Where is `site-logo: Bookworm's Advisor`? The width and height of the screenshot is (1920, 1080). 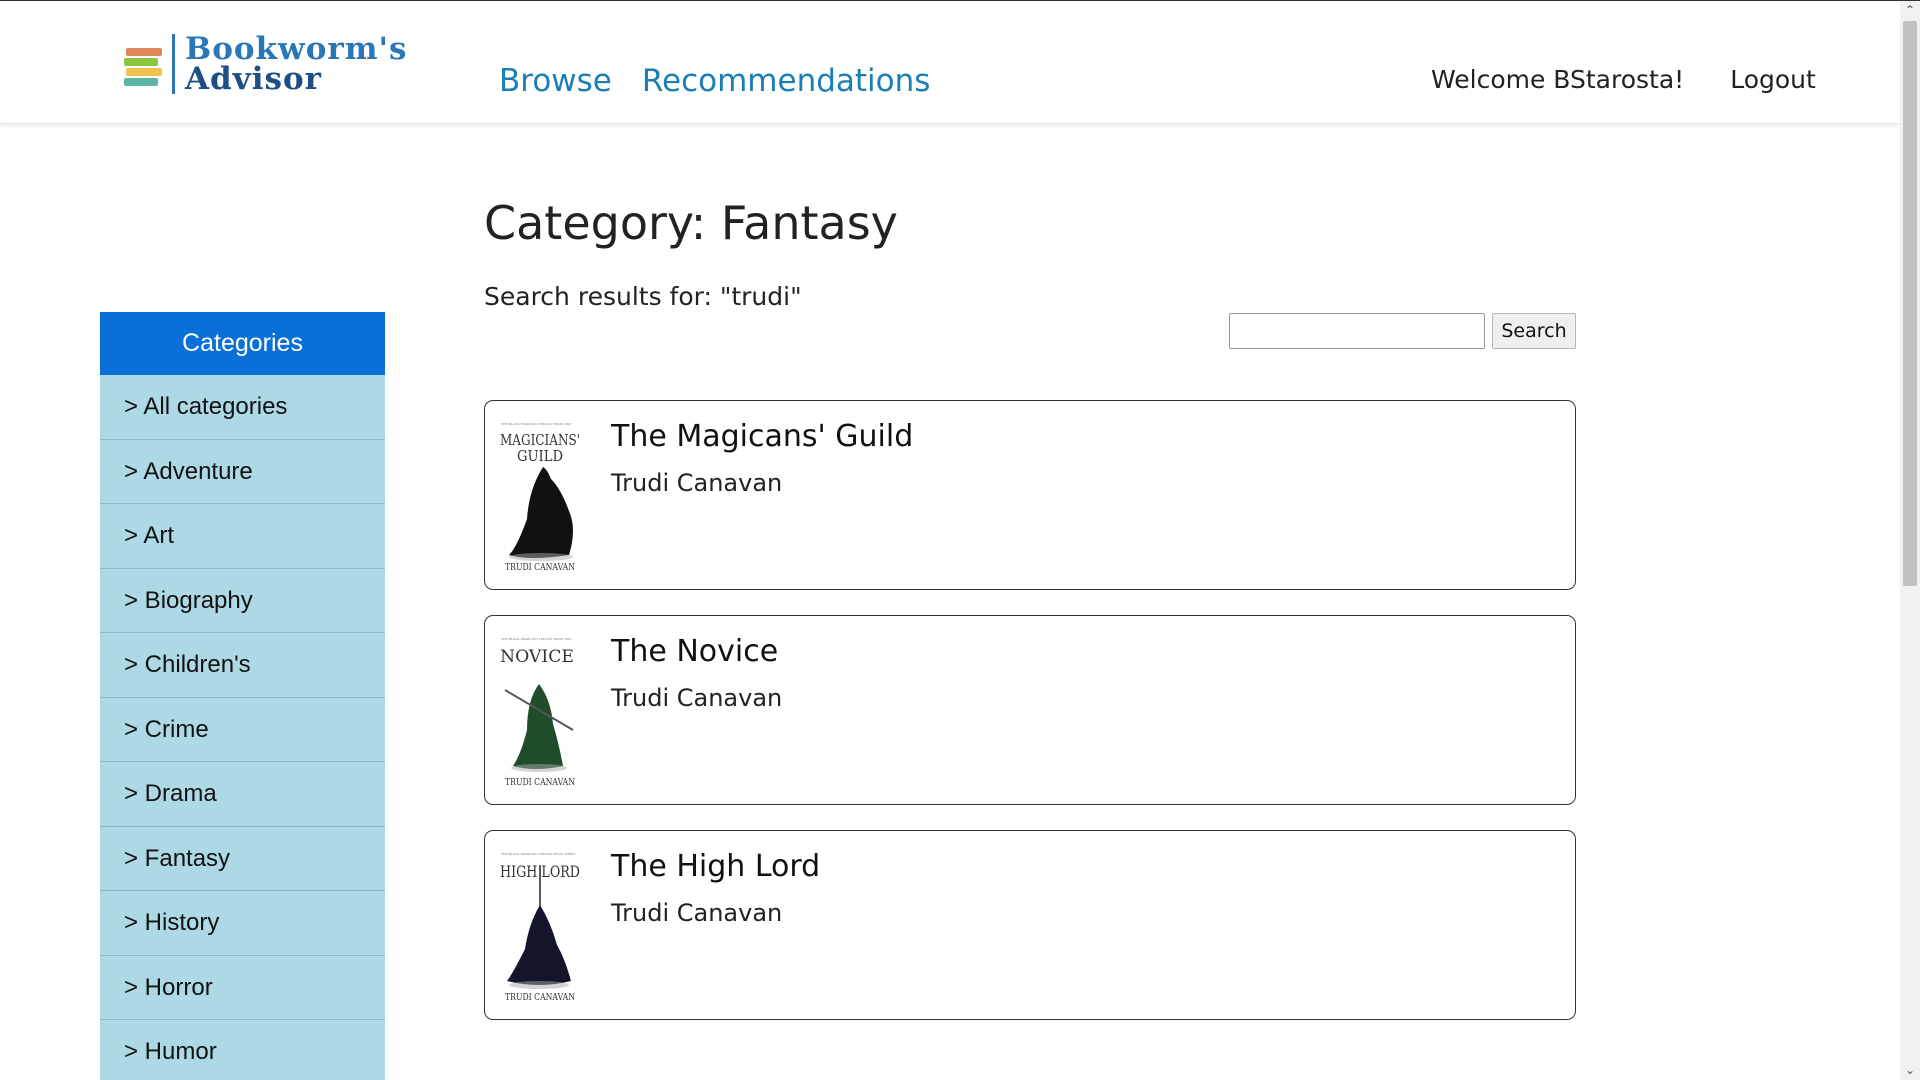
site-logo: Bookworm's Advisor is located at coordinates (265, 64).